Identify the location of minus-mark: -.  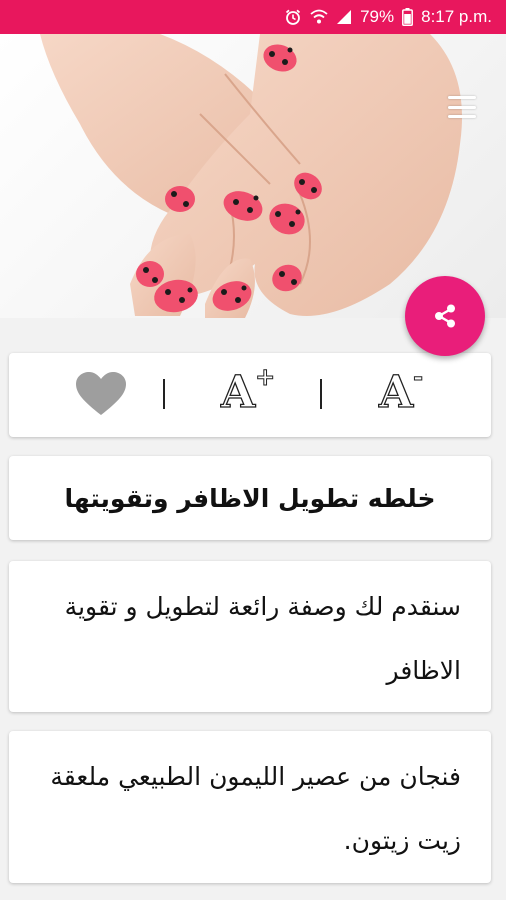
(418, 377).